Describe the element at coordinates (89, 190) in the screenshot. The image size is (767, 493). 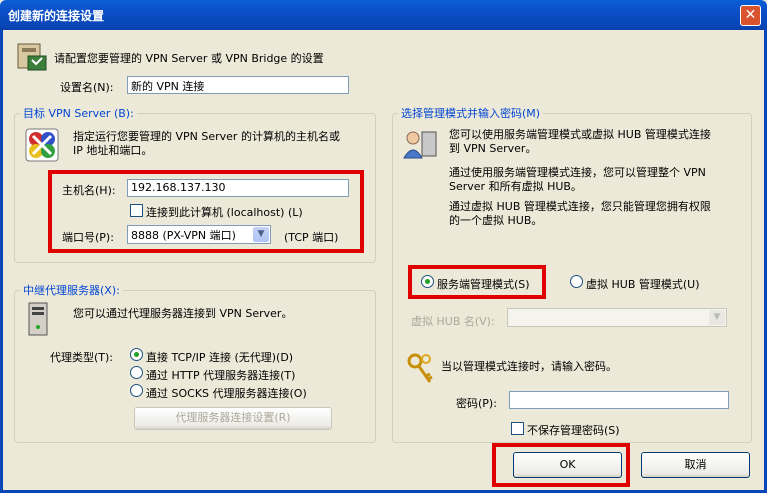
I see `host-label: 主机名(H):` at that location.